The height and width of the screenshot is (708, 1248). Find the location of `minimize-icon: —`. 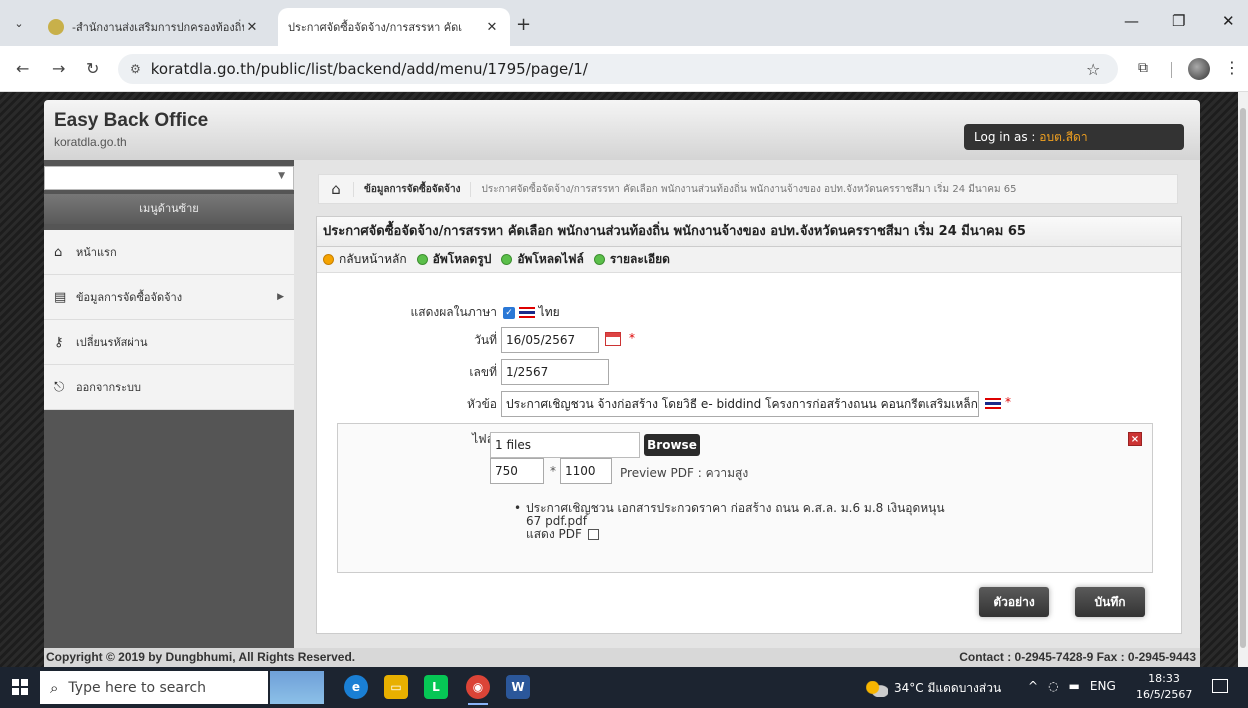

minimize-icon: — is located at coordinates (1131, 21).